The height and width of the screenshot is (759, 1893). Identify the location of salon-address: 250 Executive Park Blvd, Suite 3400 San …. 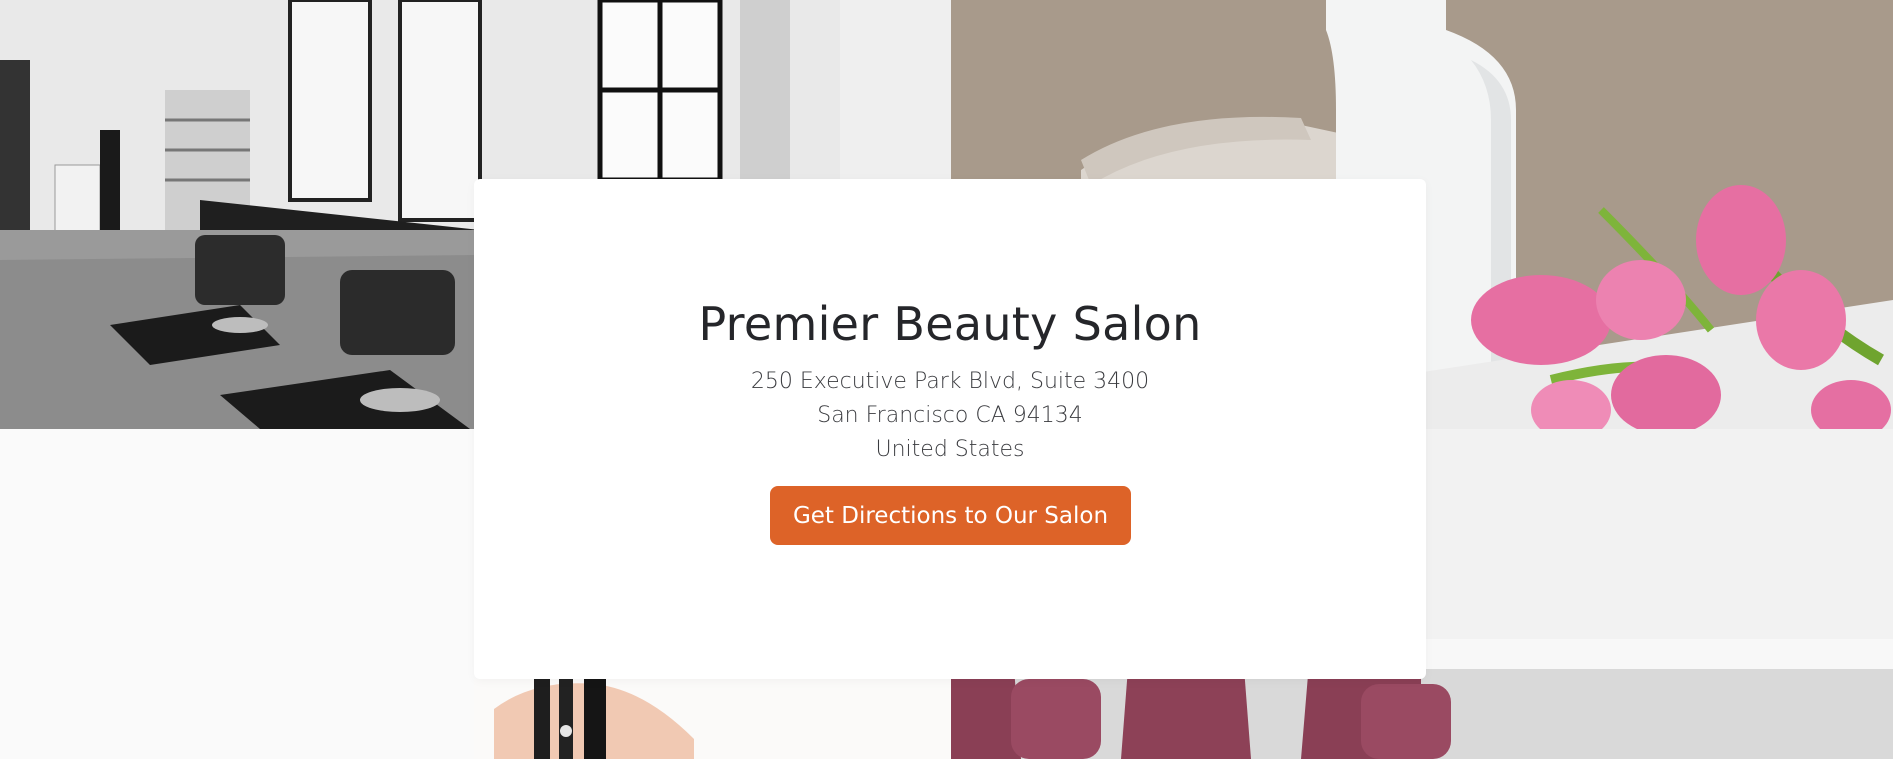
(950, 416).